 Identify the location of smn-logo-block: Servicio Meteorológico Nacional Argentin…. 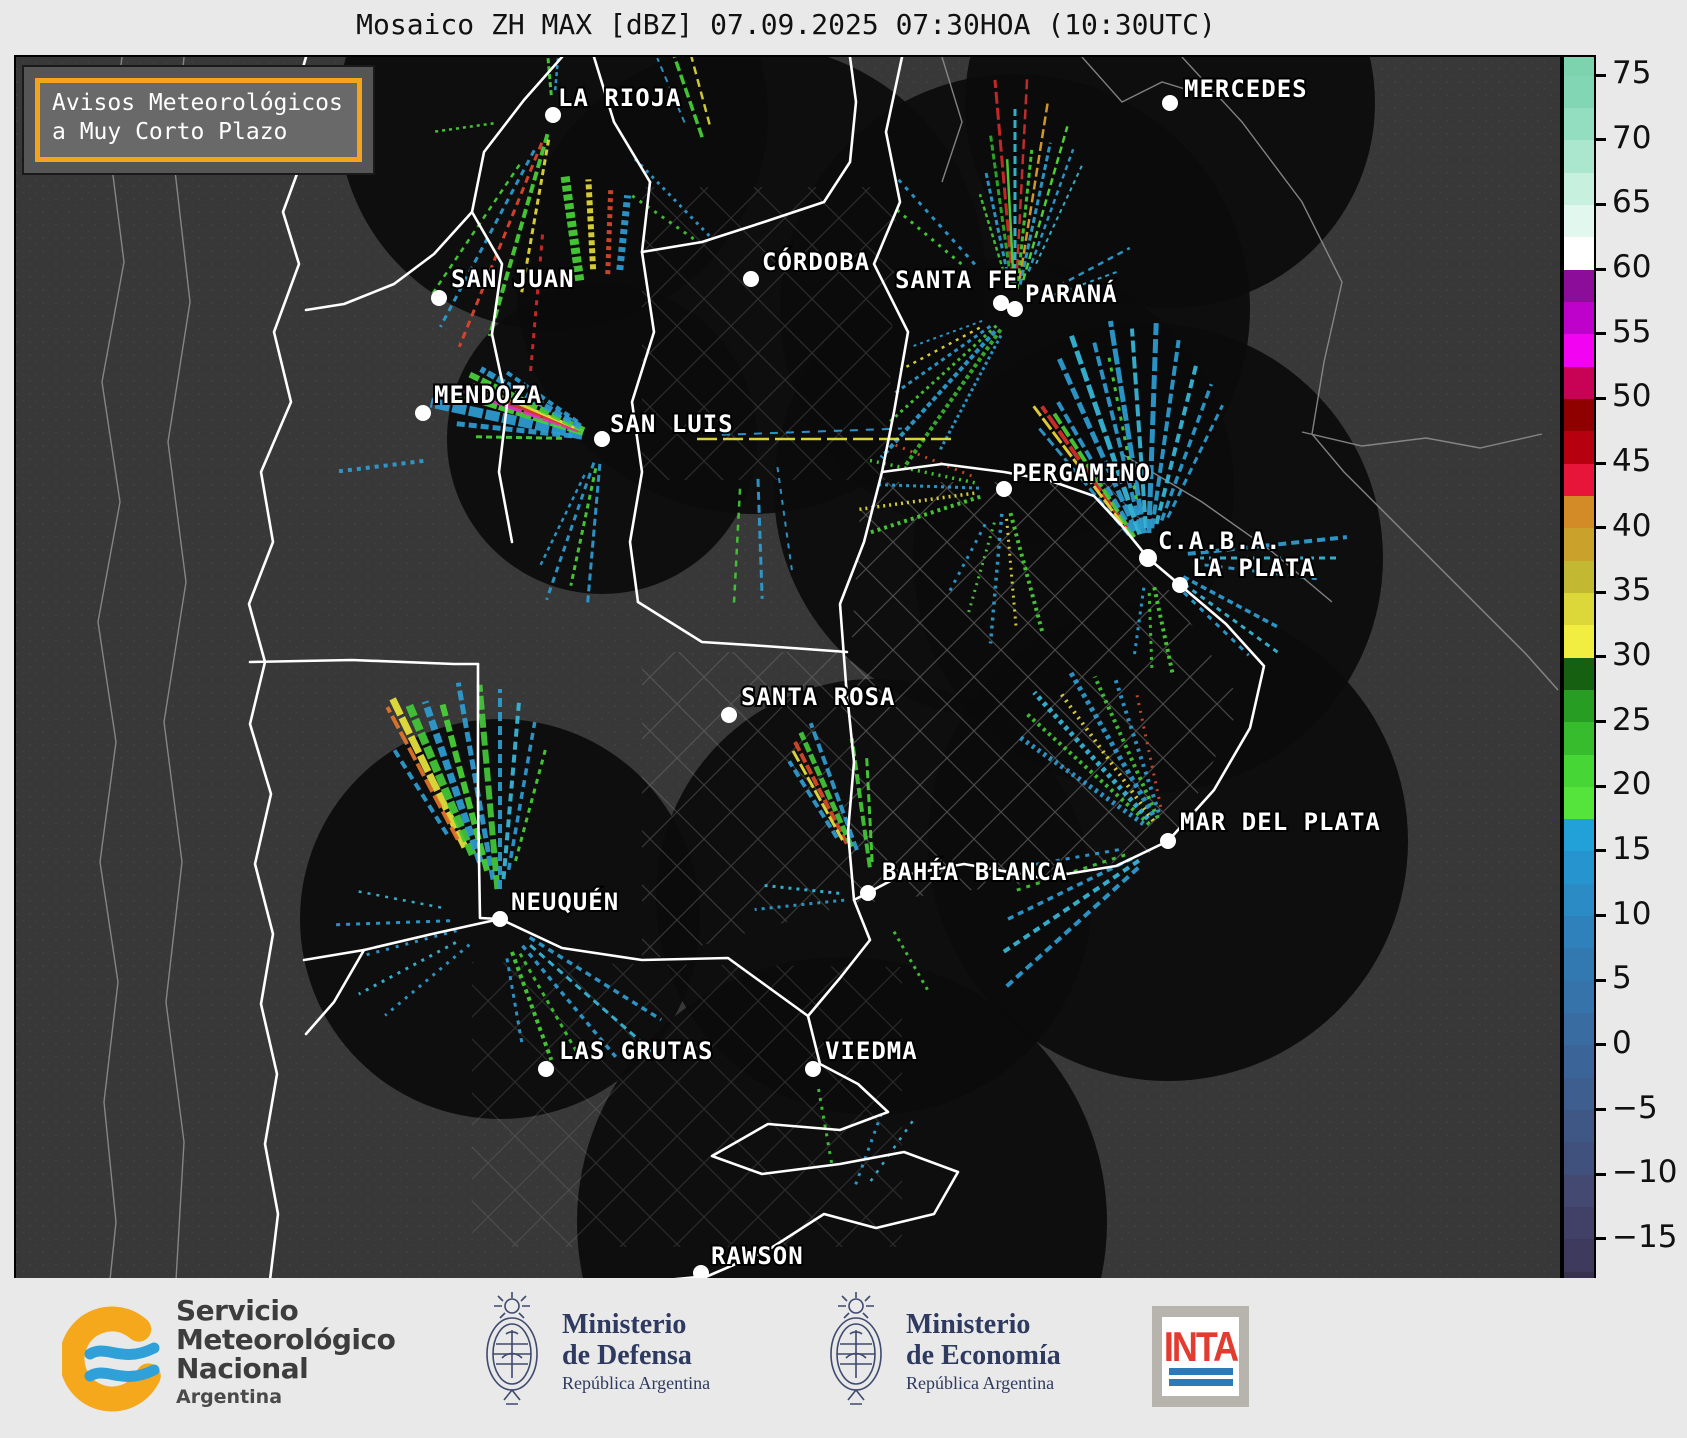
(229, 1358).